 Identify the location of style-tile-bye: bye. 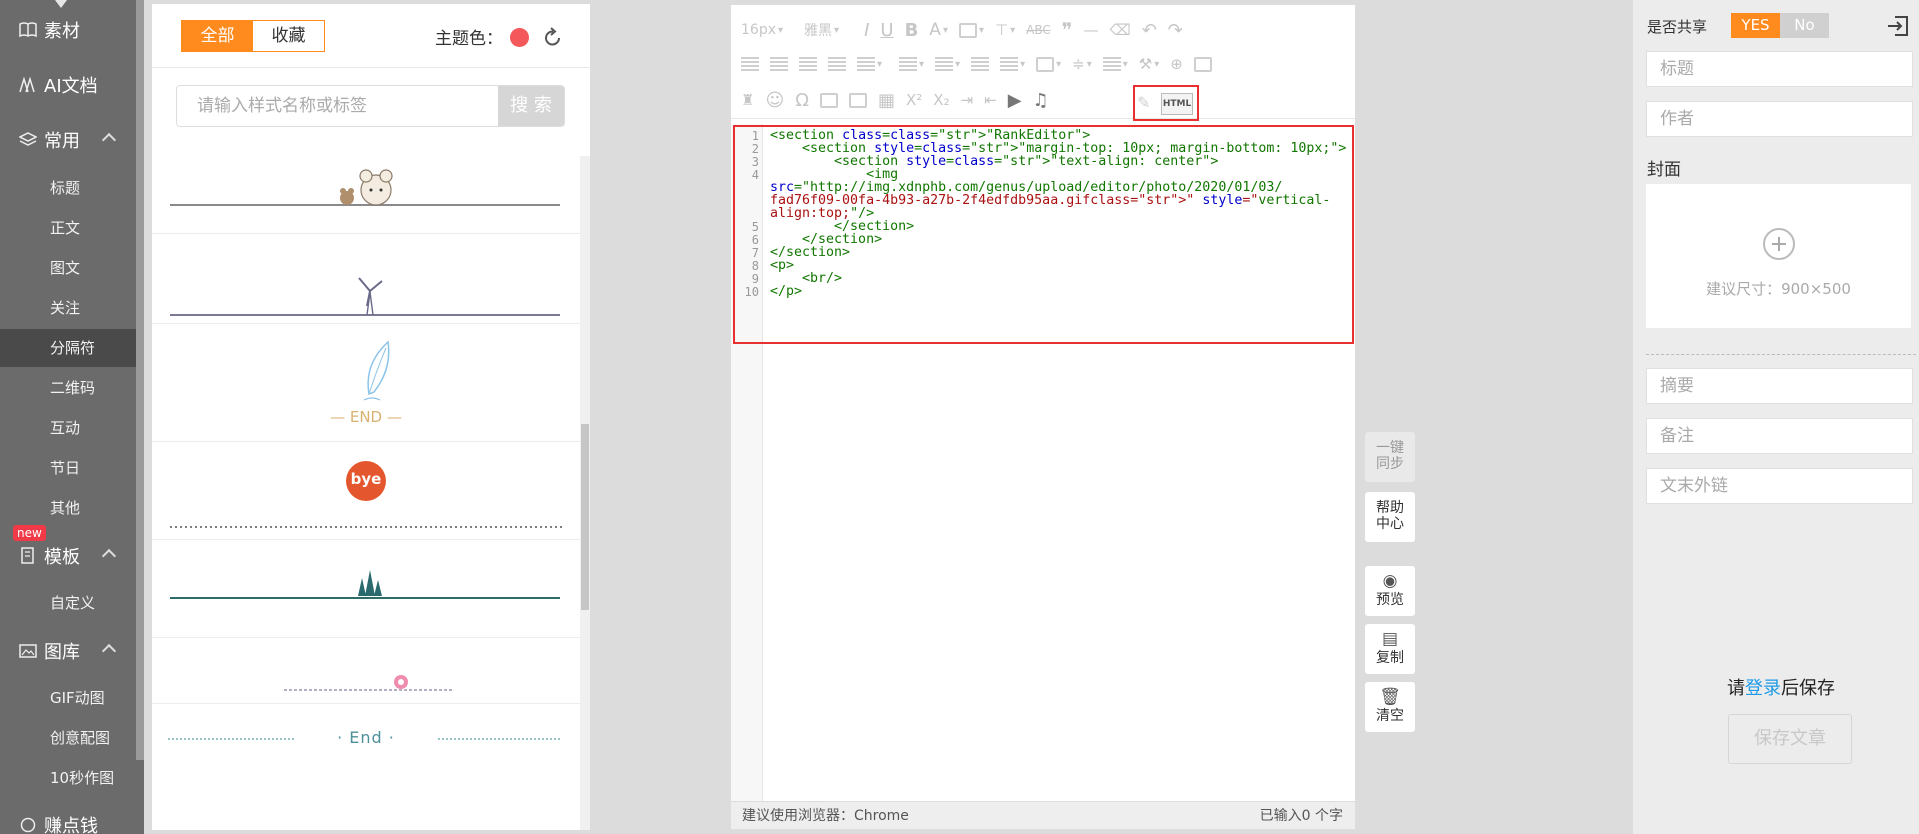
(366, 491).